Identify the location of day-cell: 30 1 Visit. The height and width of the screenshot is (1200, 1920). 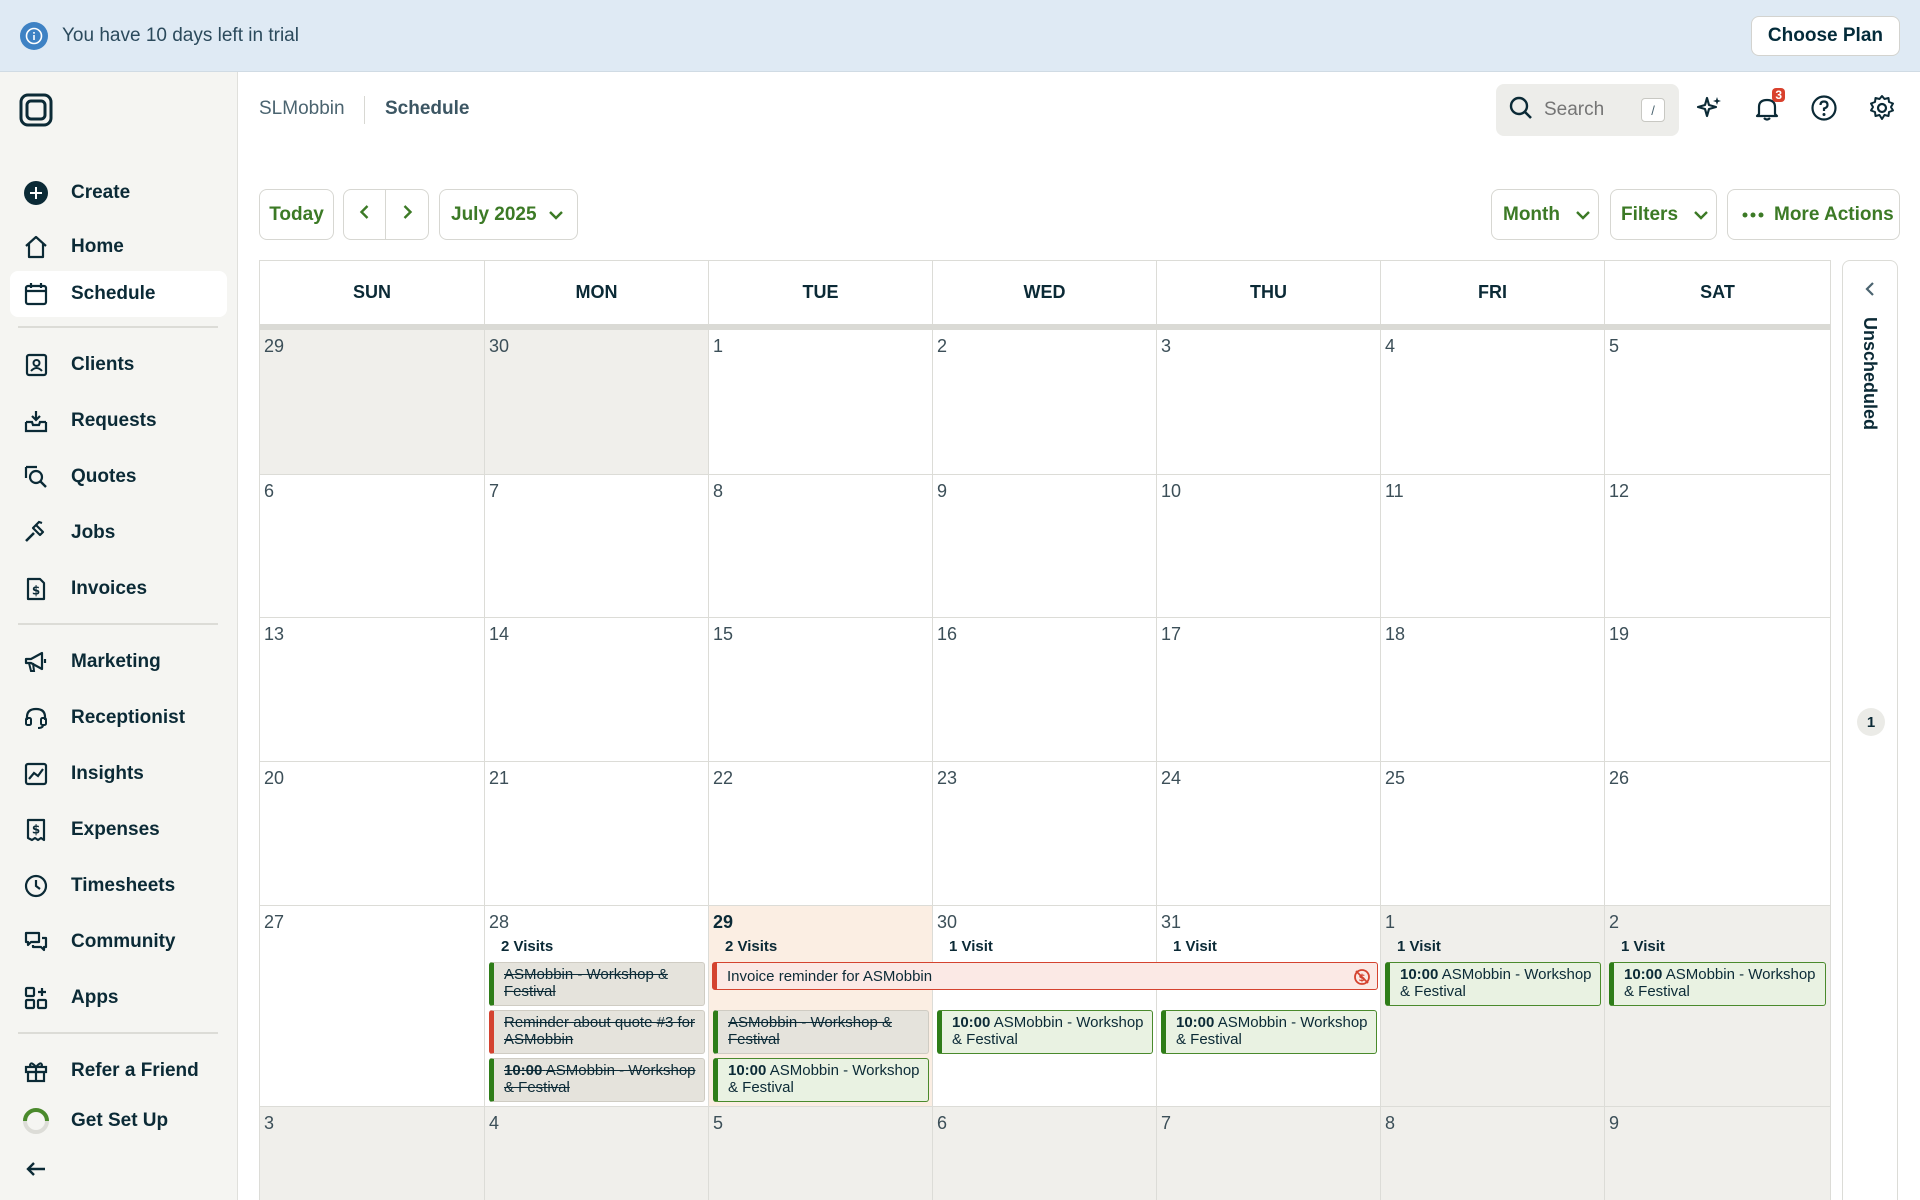
(1045, 1006).